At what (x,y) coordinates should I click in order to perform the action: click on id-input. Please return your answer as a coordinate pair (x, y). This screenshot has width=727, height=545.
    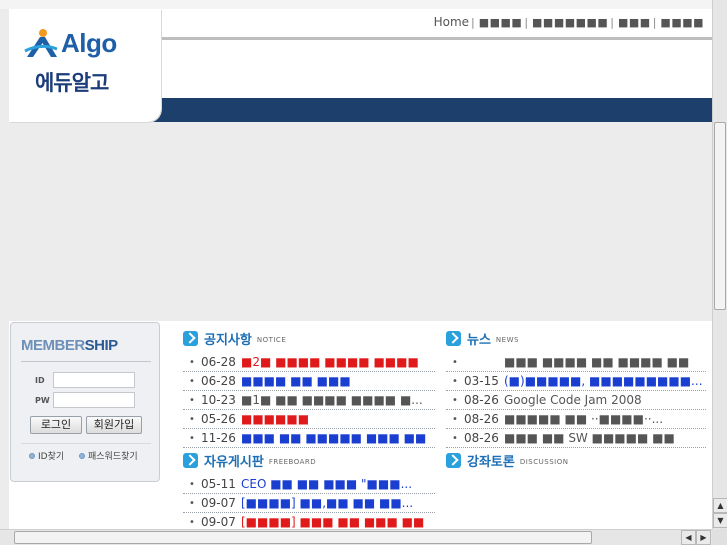
    Looking at the image, I should click on (94, 380).